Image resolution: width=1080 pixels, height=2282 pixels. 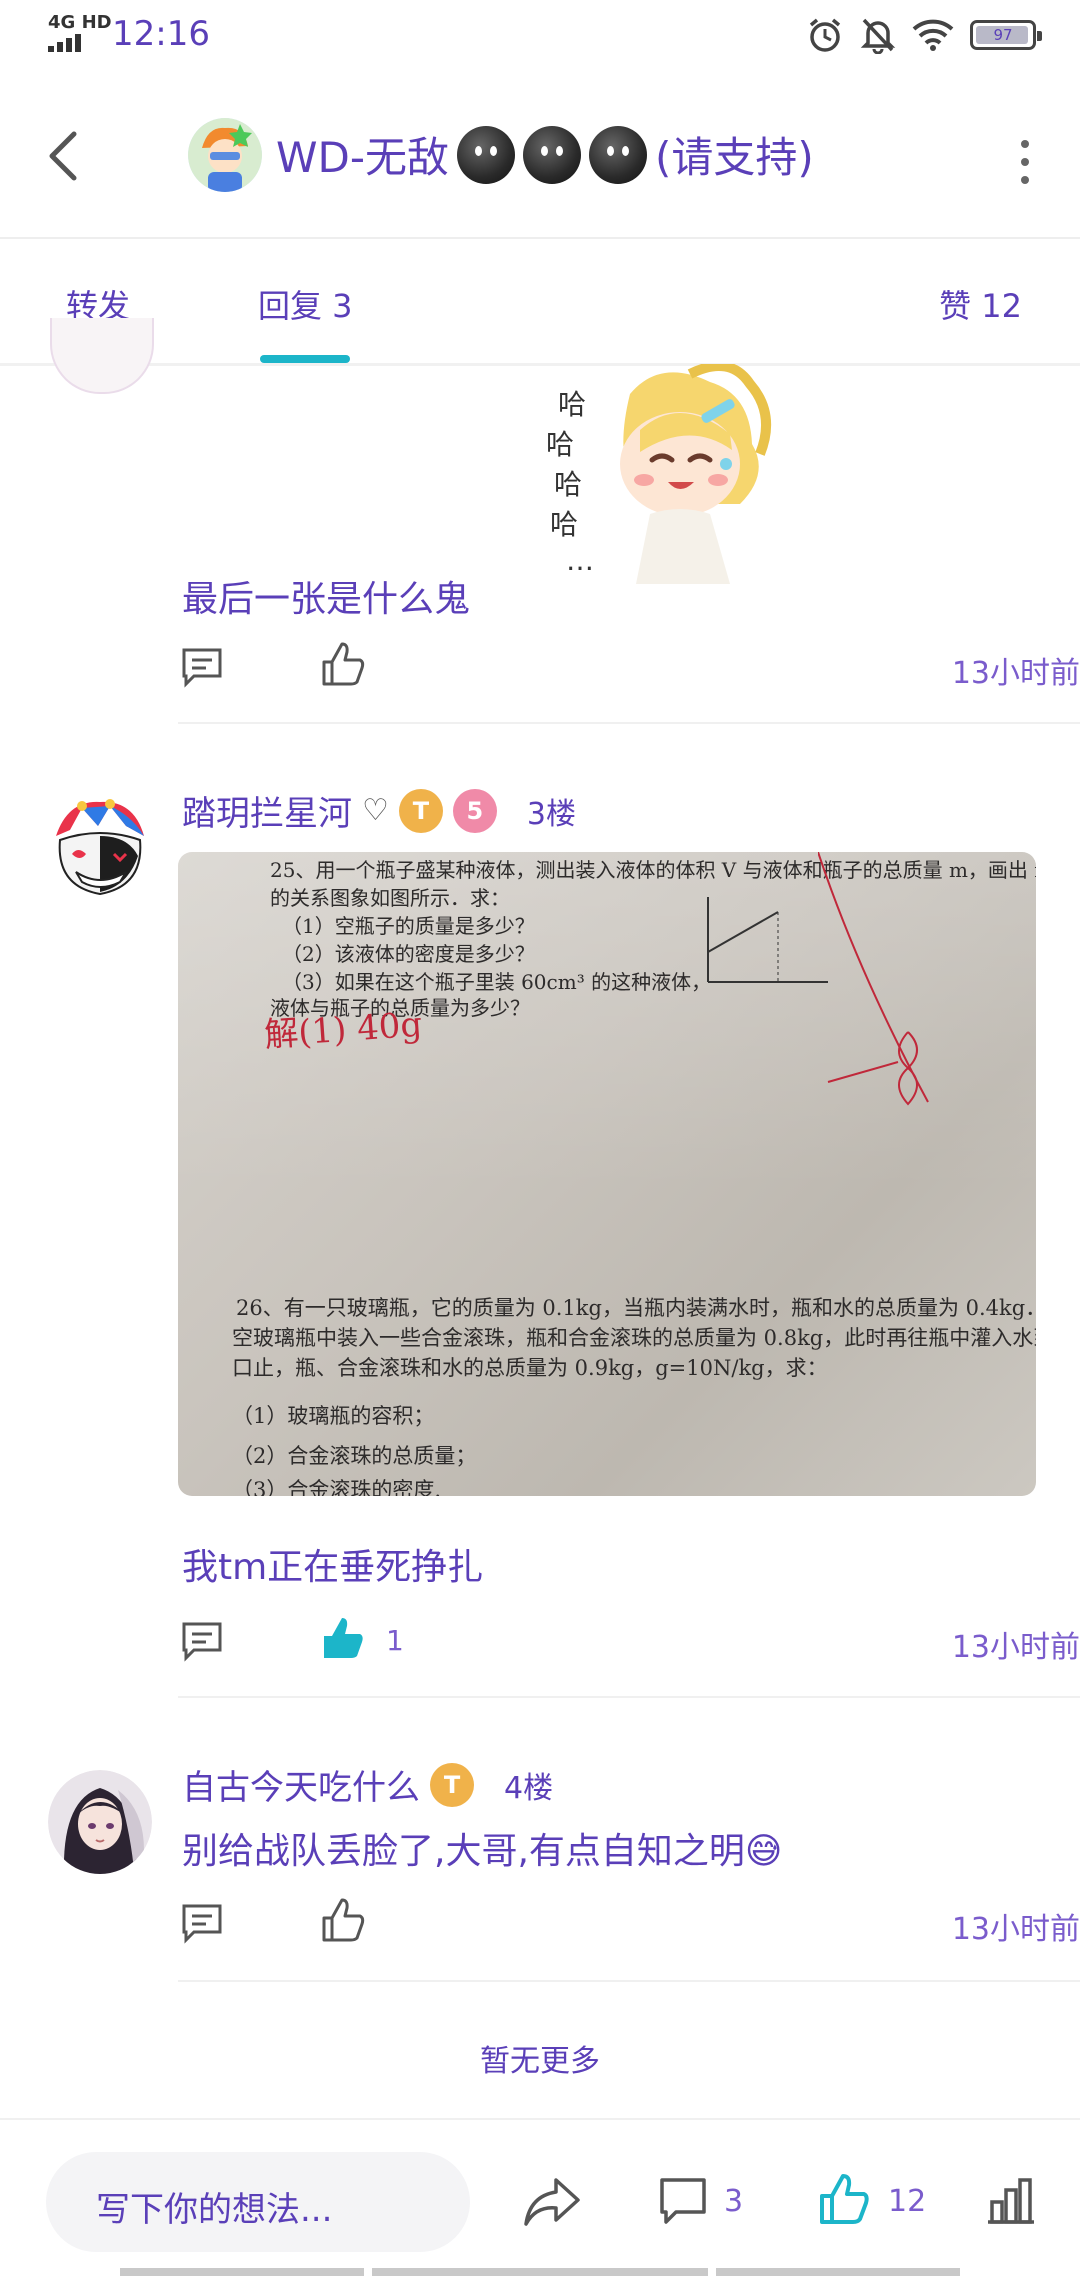 I want to click on mute-bell-icon, so click(x=878, y=36).